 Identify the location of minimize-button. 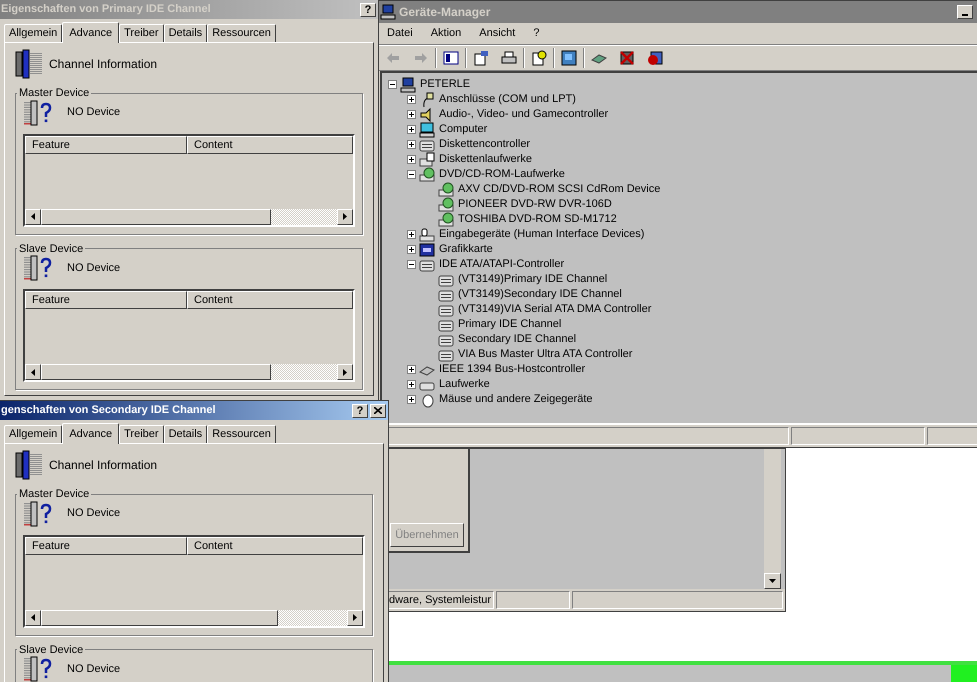
(965, 12).